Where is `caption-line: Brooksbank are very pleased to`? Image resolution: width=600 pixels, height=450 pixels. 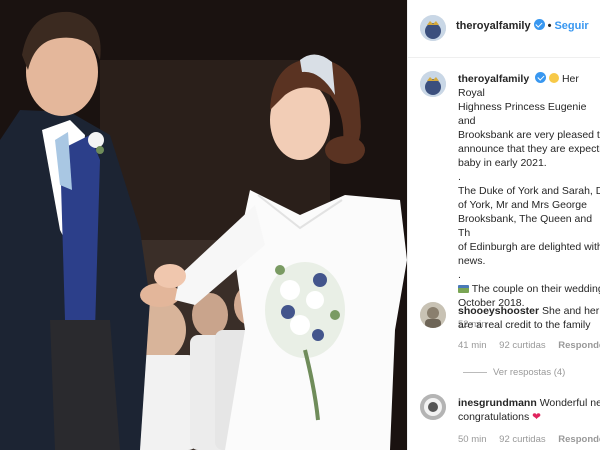
caption-line: Brooksbank are very pleased to is located at coordinates (529, 135).